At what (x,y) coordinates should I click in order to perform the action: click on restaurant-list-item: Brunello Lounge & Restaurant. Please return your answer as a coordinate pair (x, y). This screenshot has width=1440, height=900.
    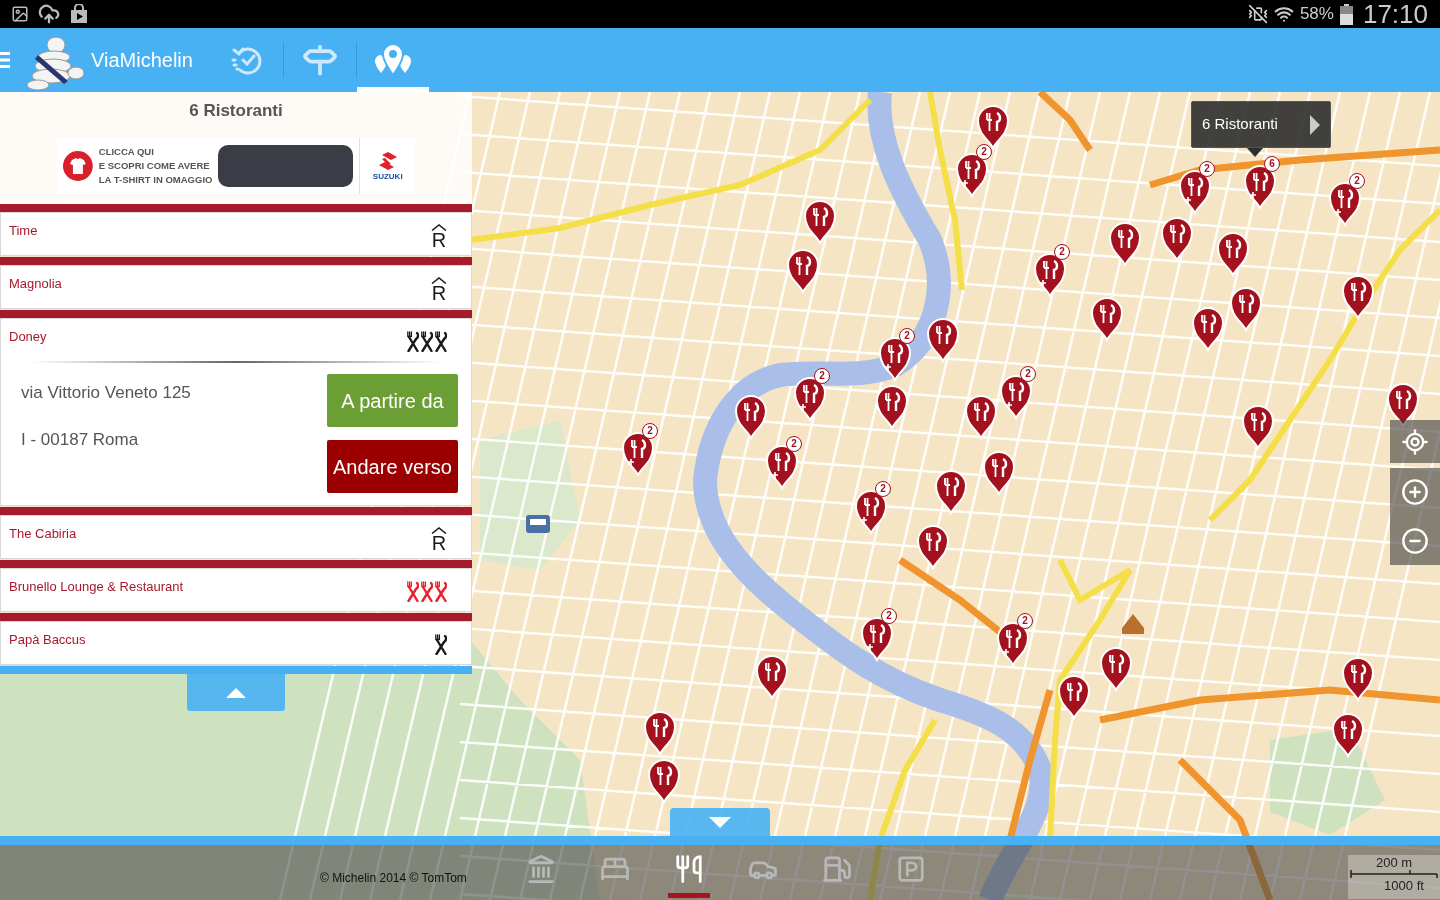
    Looking at the image, I should click on (236, 590).